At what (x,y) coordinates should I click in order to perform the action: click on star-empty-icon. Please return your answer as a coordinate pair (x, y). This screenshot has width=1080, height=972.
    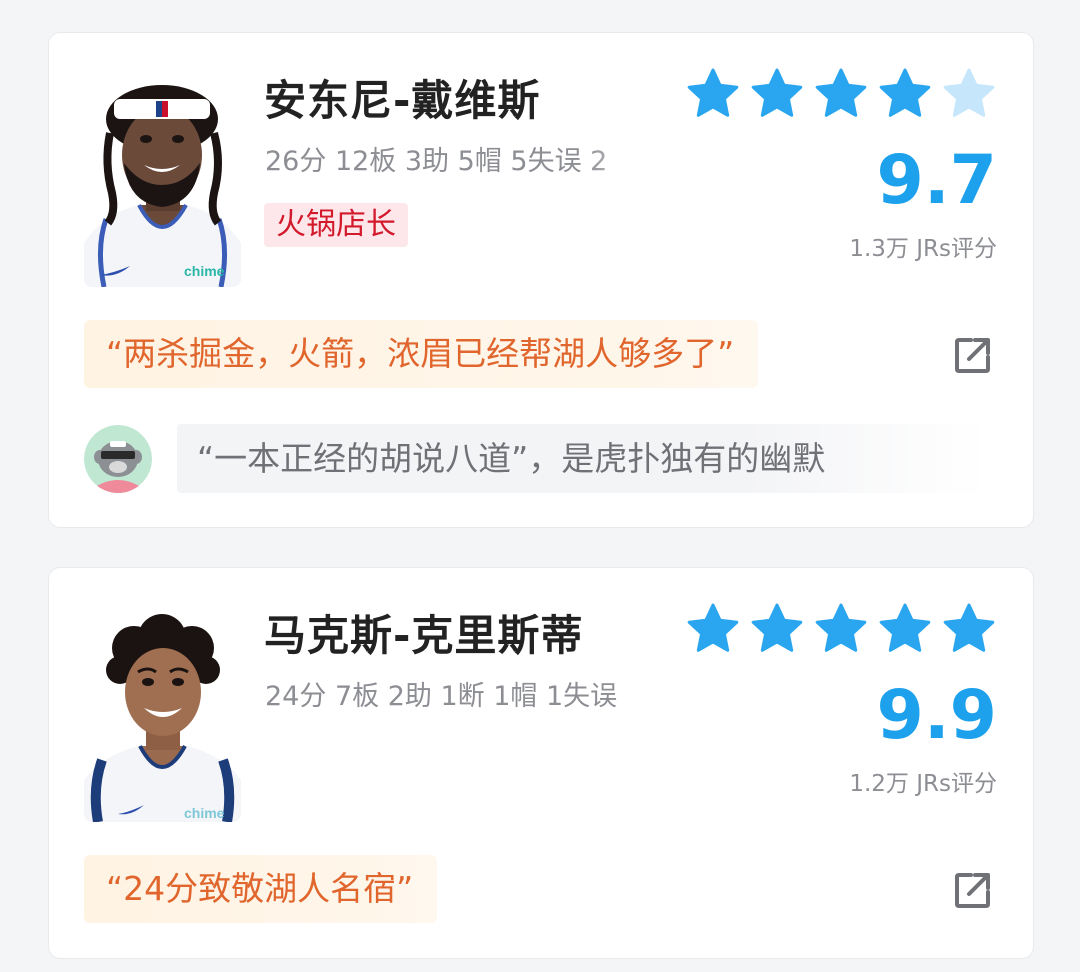
    Looking at the image, I should click on (969, 95).